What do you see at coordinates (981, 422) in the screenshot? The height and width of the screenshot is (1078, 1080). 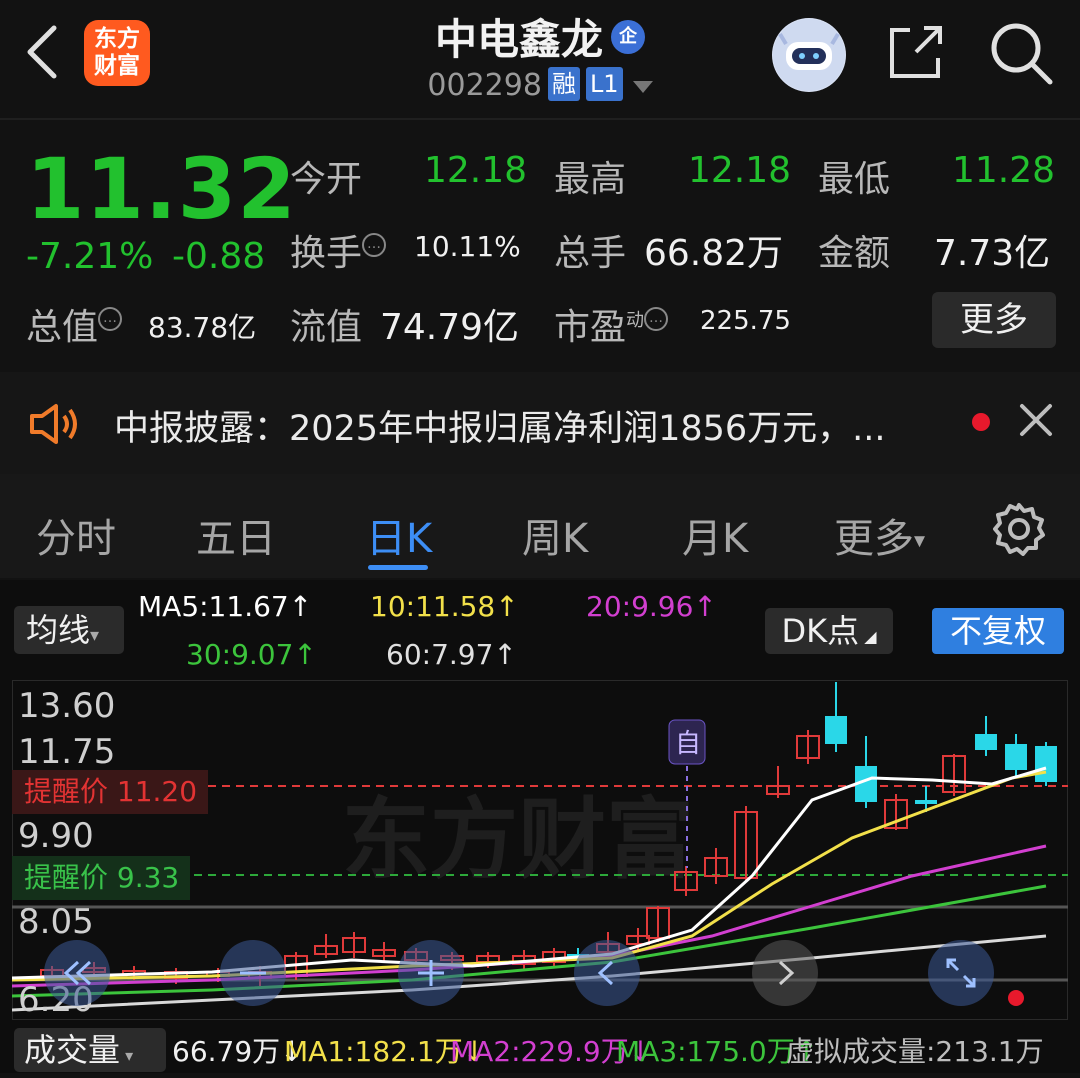 I see `unread-dot` at bounding box center [981, 422].